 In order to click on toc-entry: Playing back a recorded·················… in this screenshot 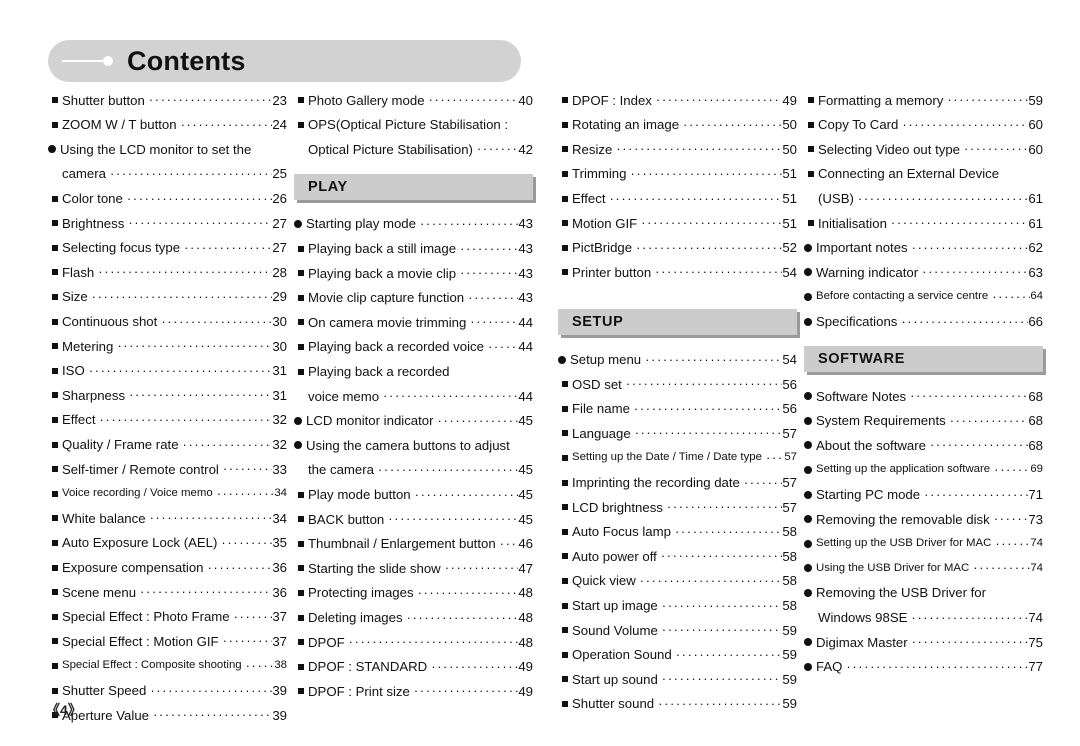, I will do `click(413, 371)`.